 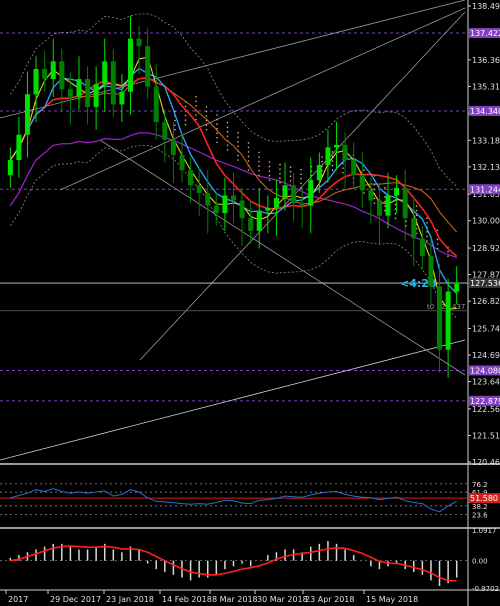 What do you see at coordinates (486, 221) in the screenshot?
I see `y-tick-label: 130.000` at bounding box center [486, 221].